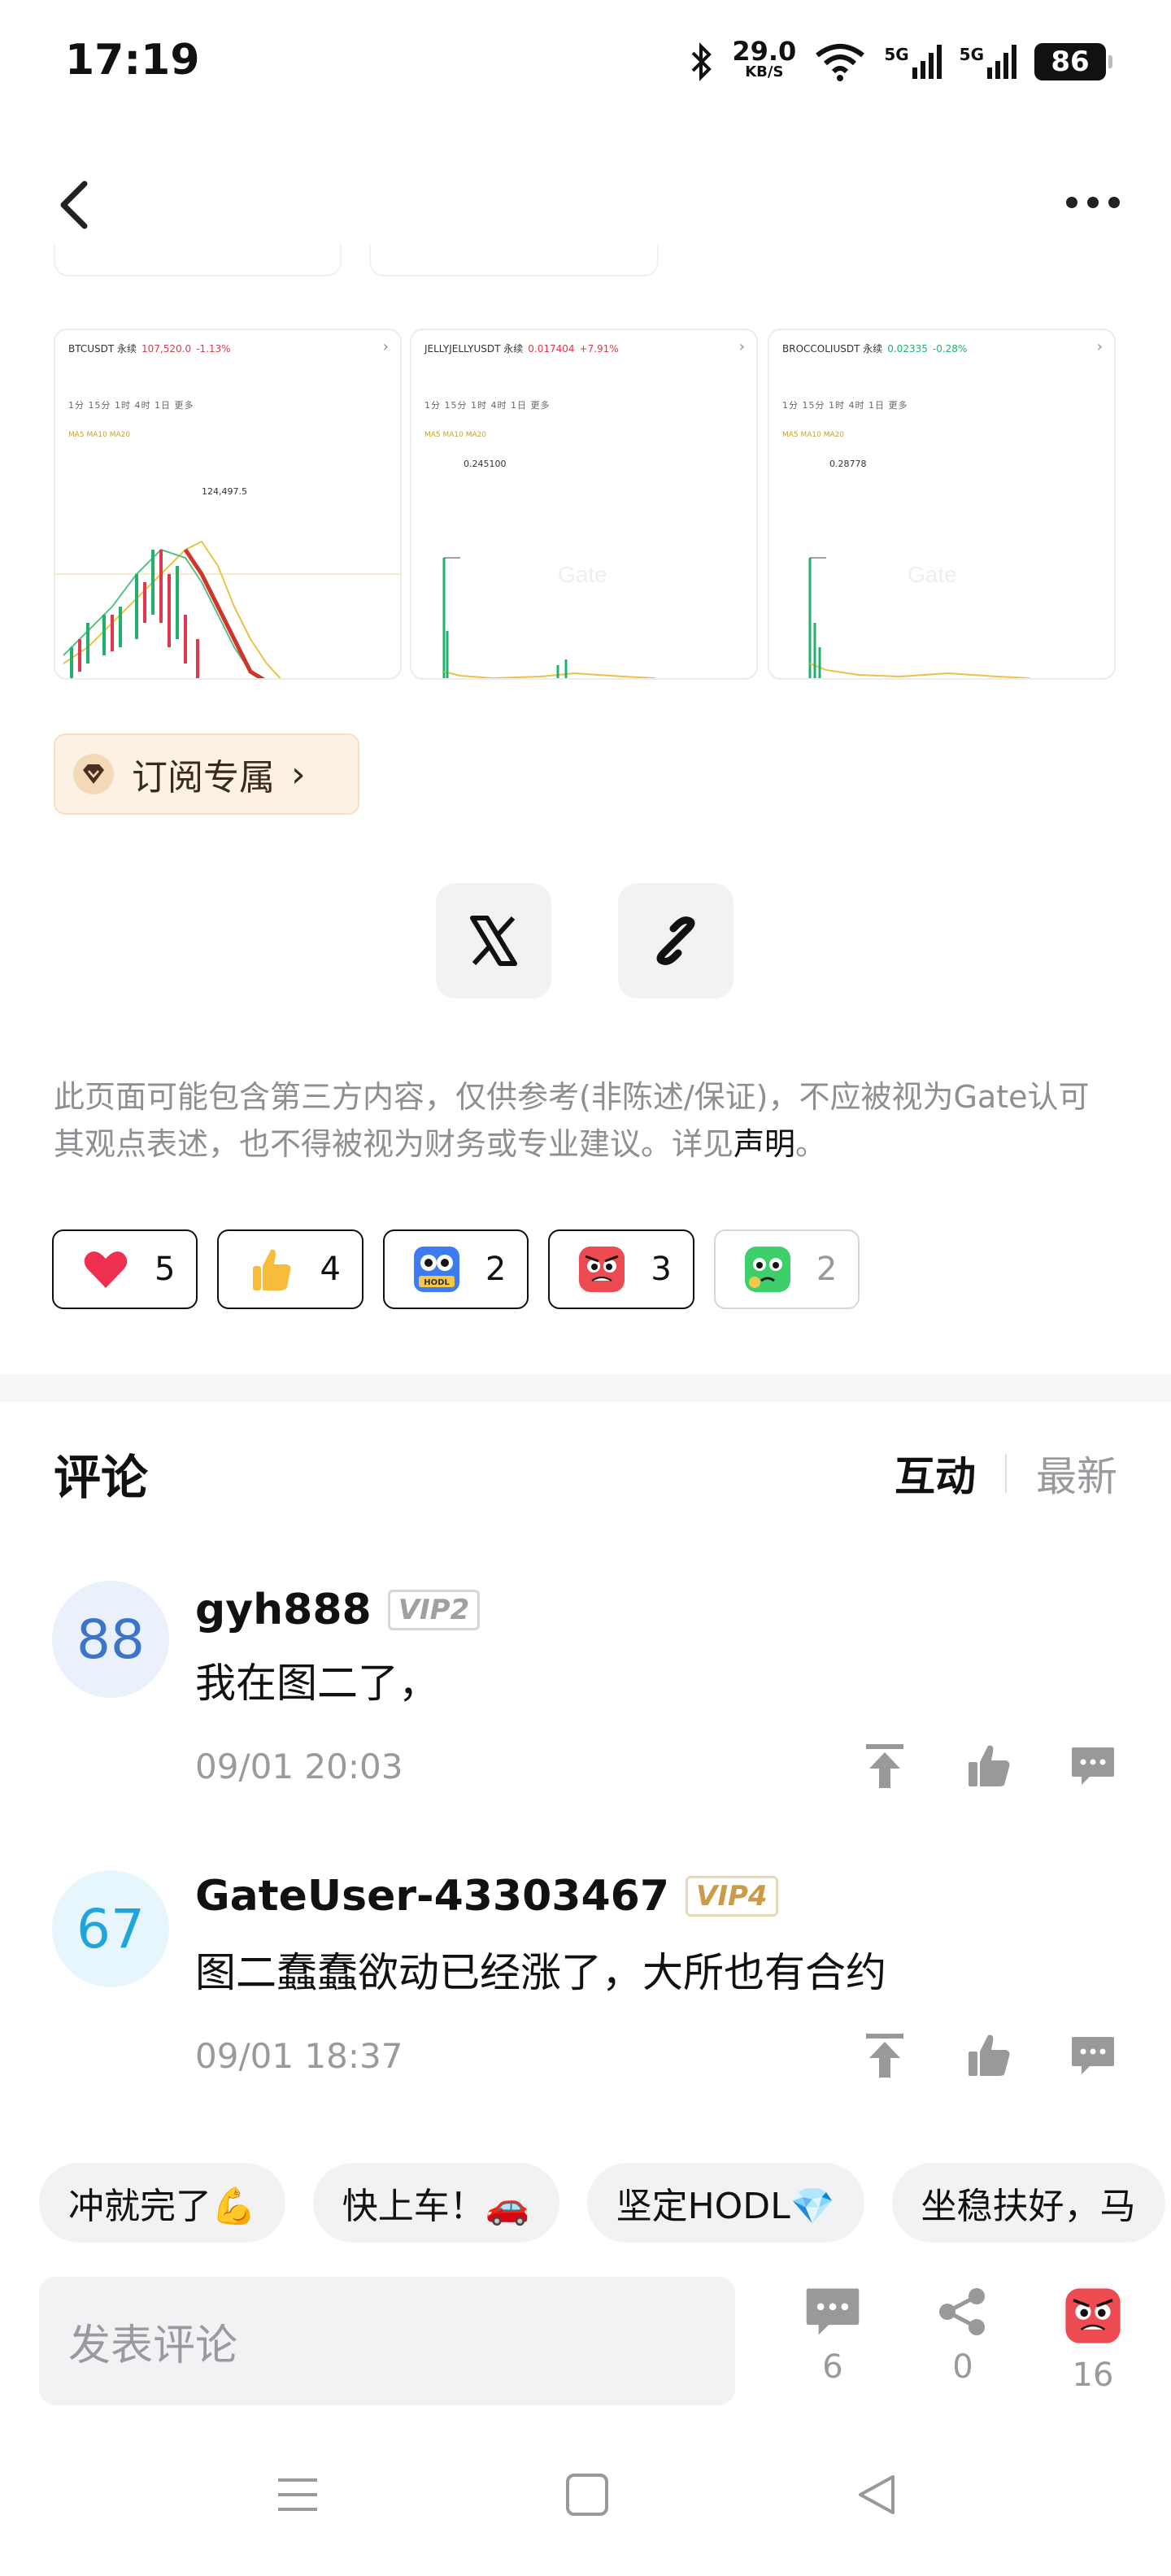  Describe the element at coordinates (840, 63) in the screenshot. I see `wifi-icon` at that location.